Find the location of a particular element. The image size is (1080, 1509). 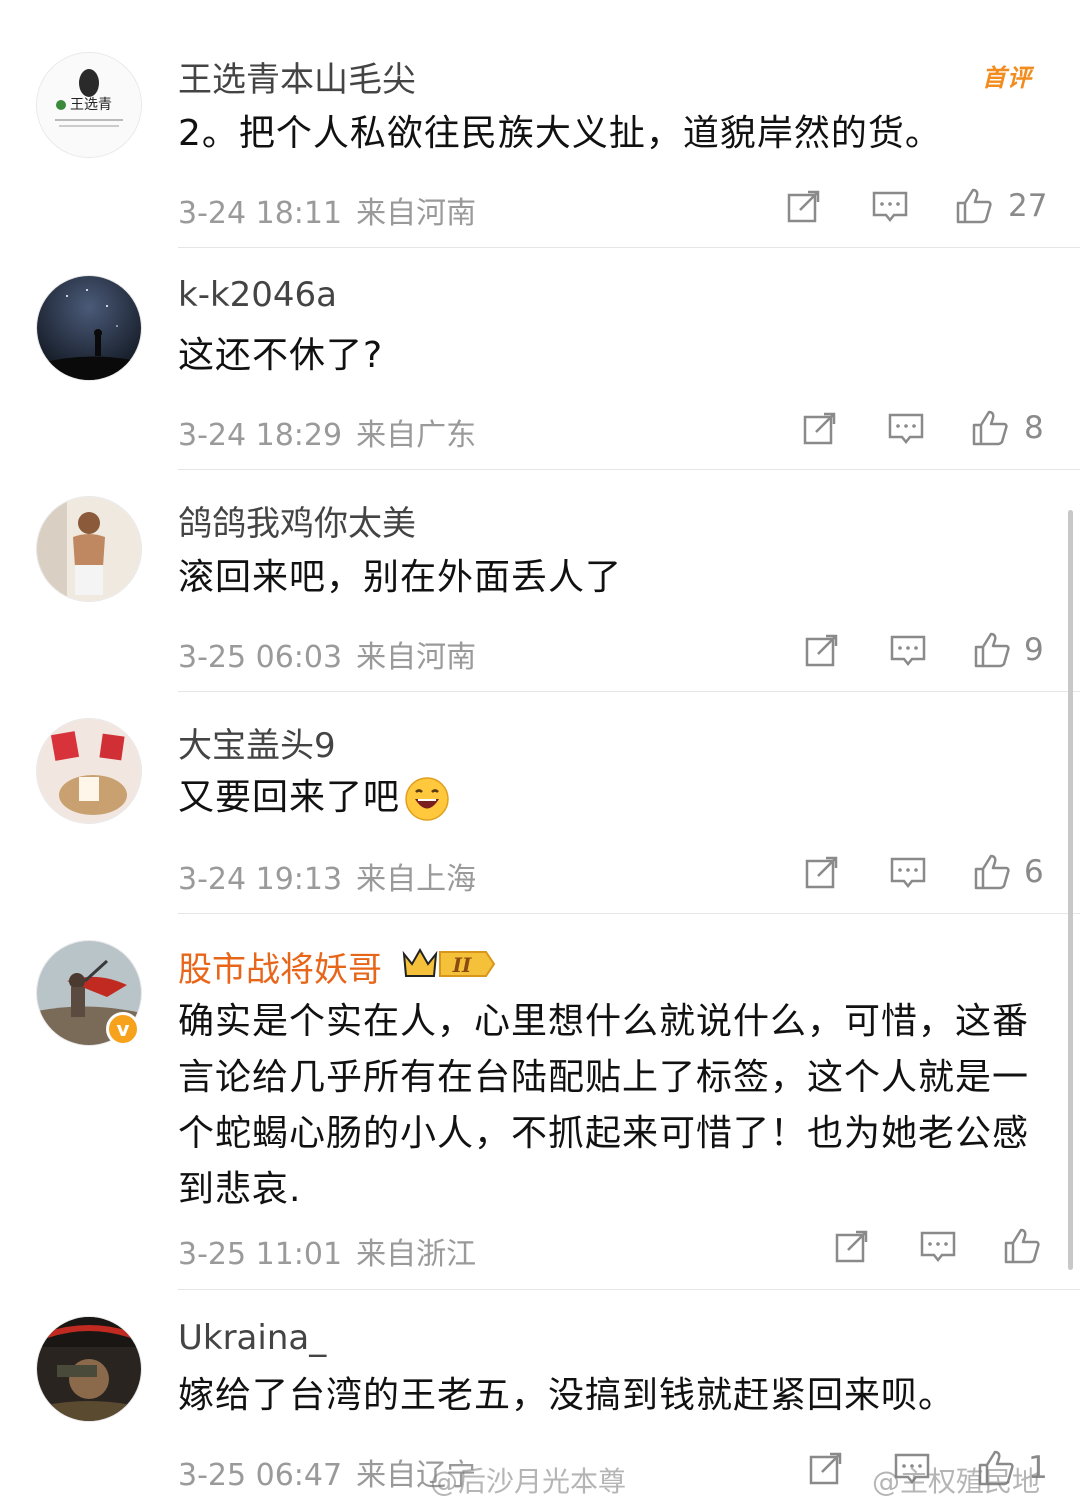

comment-time: 3-24 18:11 is located at coordinates (260, 213).